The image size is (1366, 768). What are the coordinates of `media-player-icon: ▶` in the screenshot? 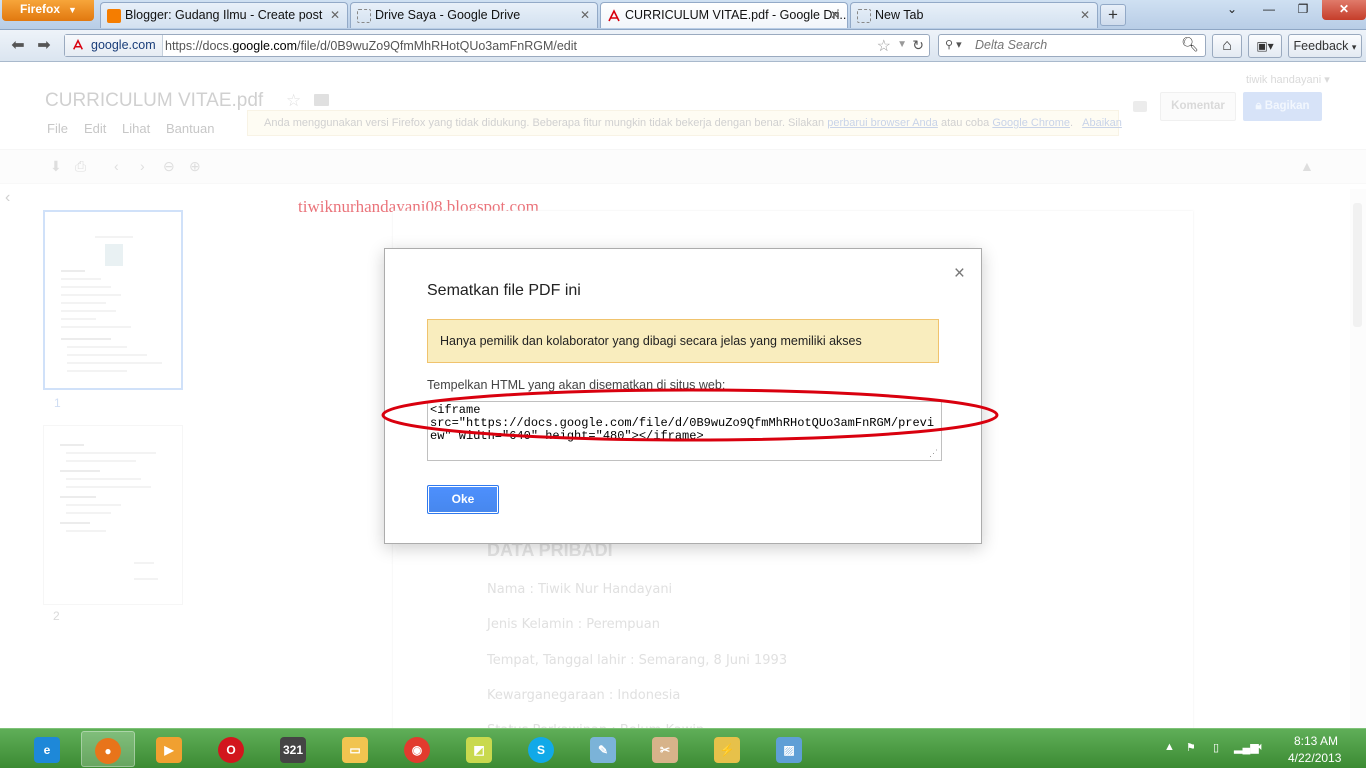 It's located at (169, 749).